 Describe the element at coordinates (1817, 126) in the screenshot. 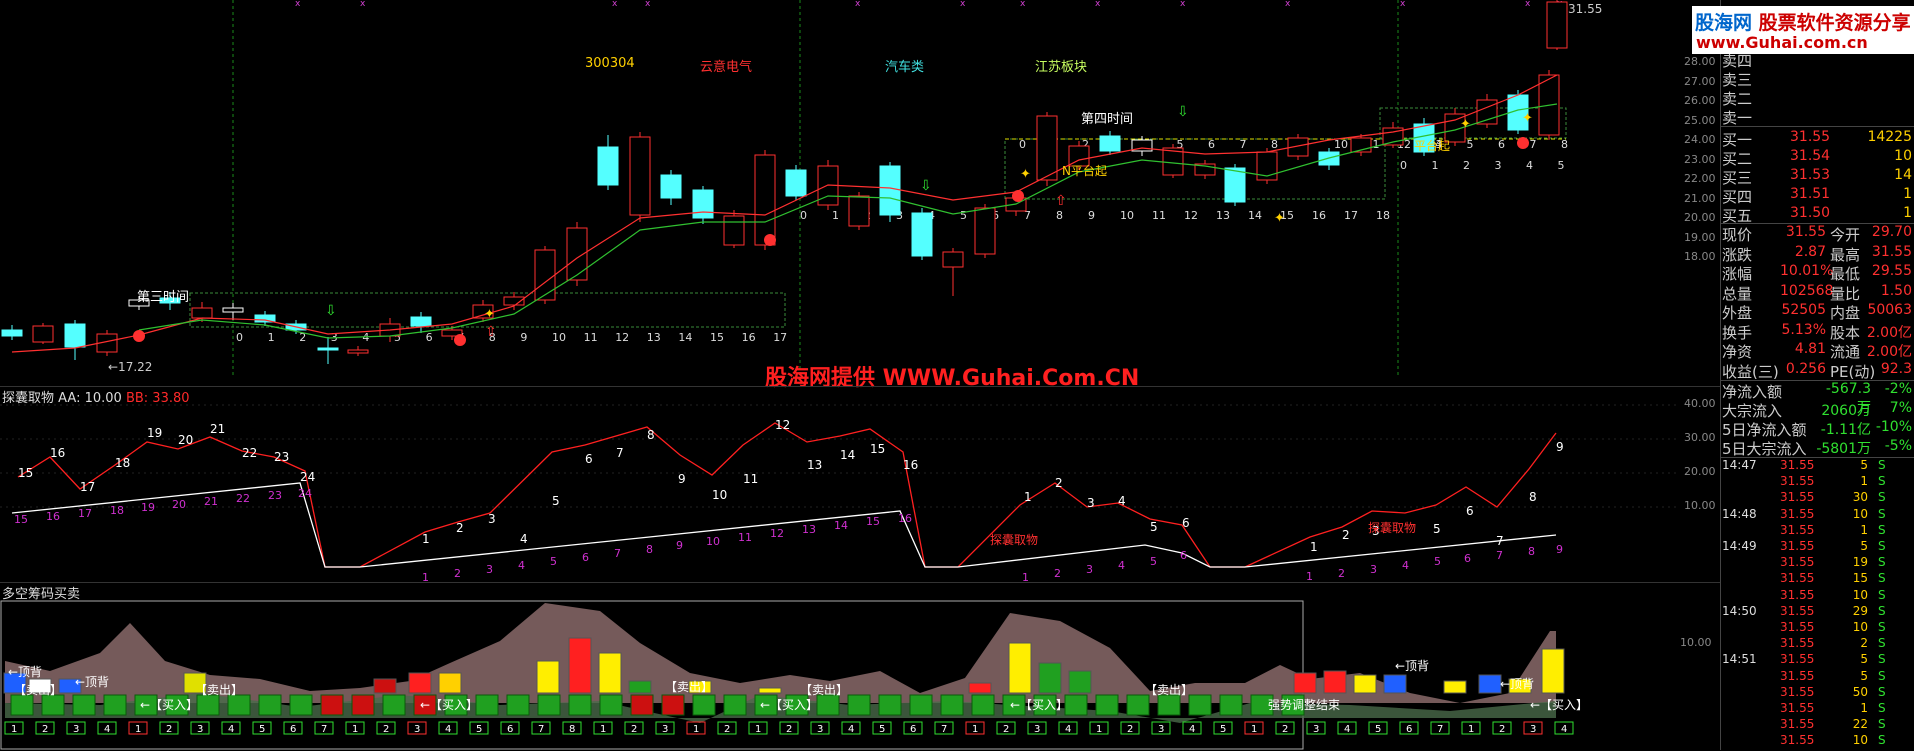

I see `separator` at that location.